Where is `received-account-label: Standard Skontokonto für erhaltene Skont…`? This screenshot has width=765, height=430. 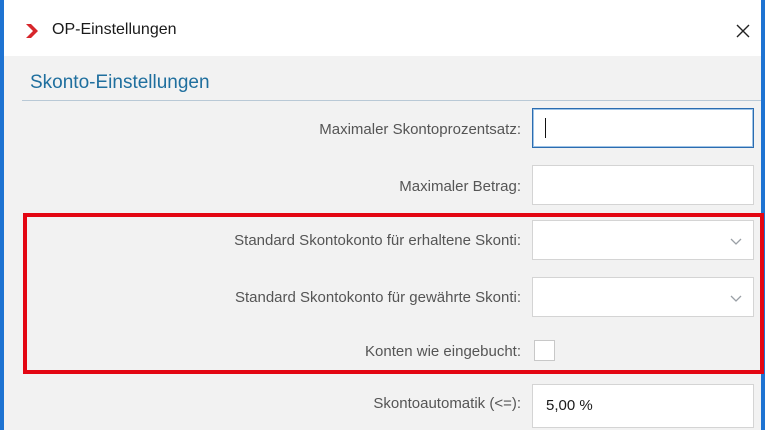 received-account-label: Standard Skontokonto für erhaltene Skont… is located at coordinates (377, 240).